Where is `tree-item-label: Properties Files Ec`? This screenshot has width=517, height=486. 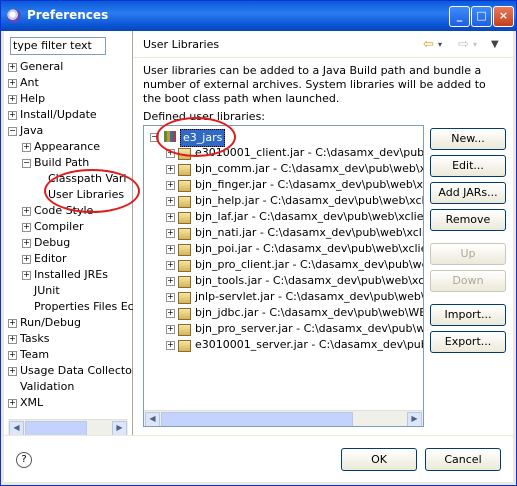
tree-item-label: Properties Files Ec is located at coordinates (84, 306).